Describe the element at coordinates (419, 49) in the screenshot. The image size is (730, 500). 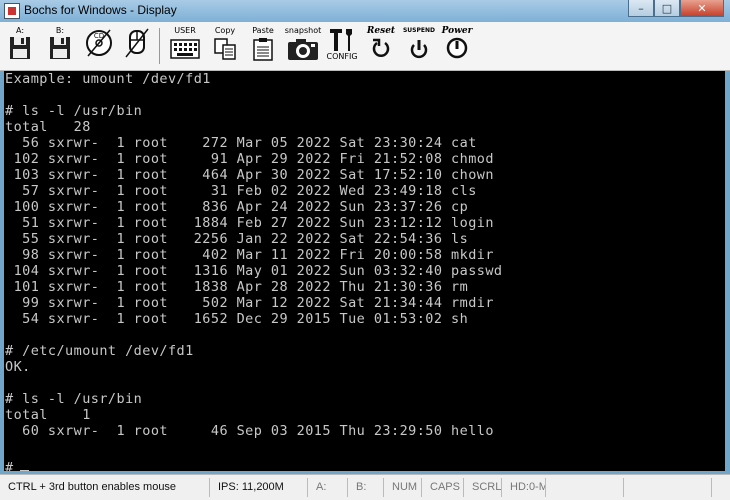
I see `suspend-icon` at that location.